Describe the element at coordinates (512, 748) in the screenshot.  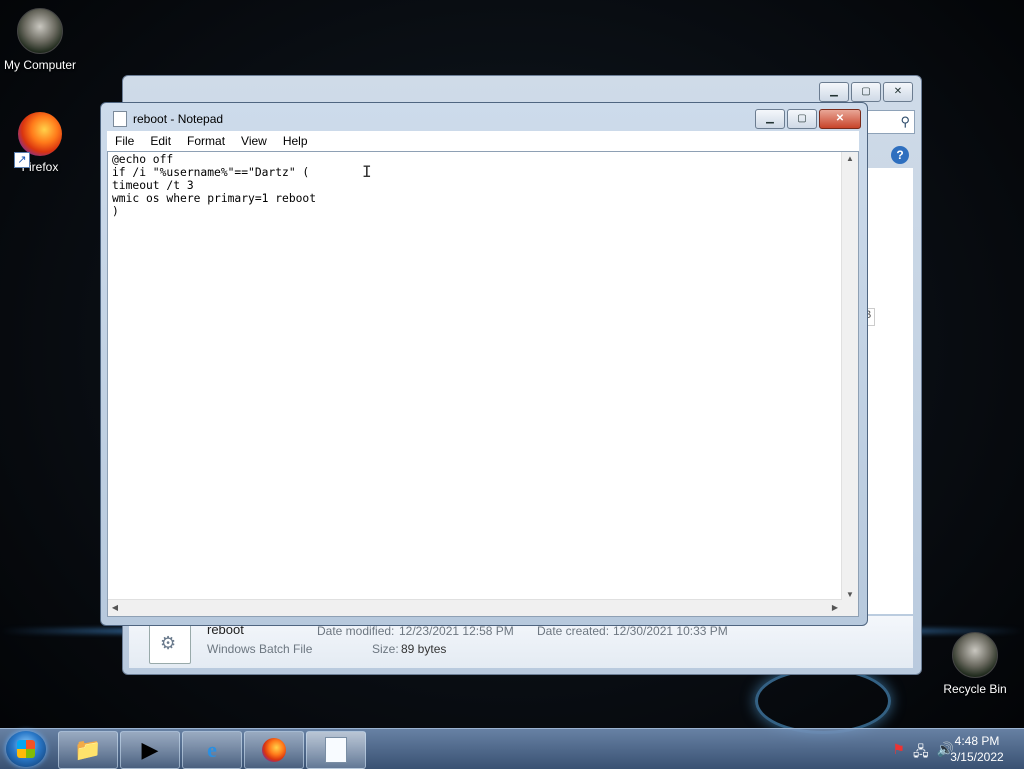
I see `taskbar: 📁 ▶ e ⚑ 🖧 🔊 4:48 PM 3/15/2022` at that location.